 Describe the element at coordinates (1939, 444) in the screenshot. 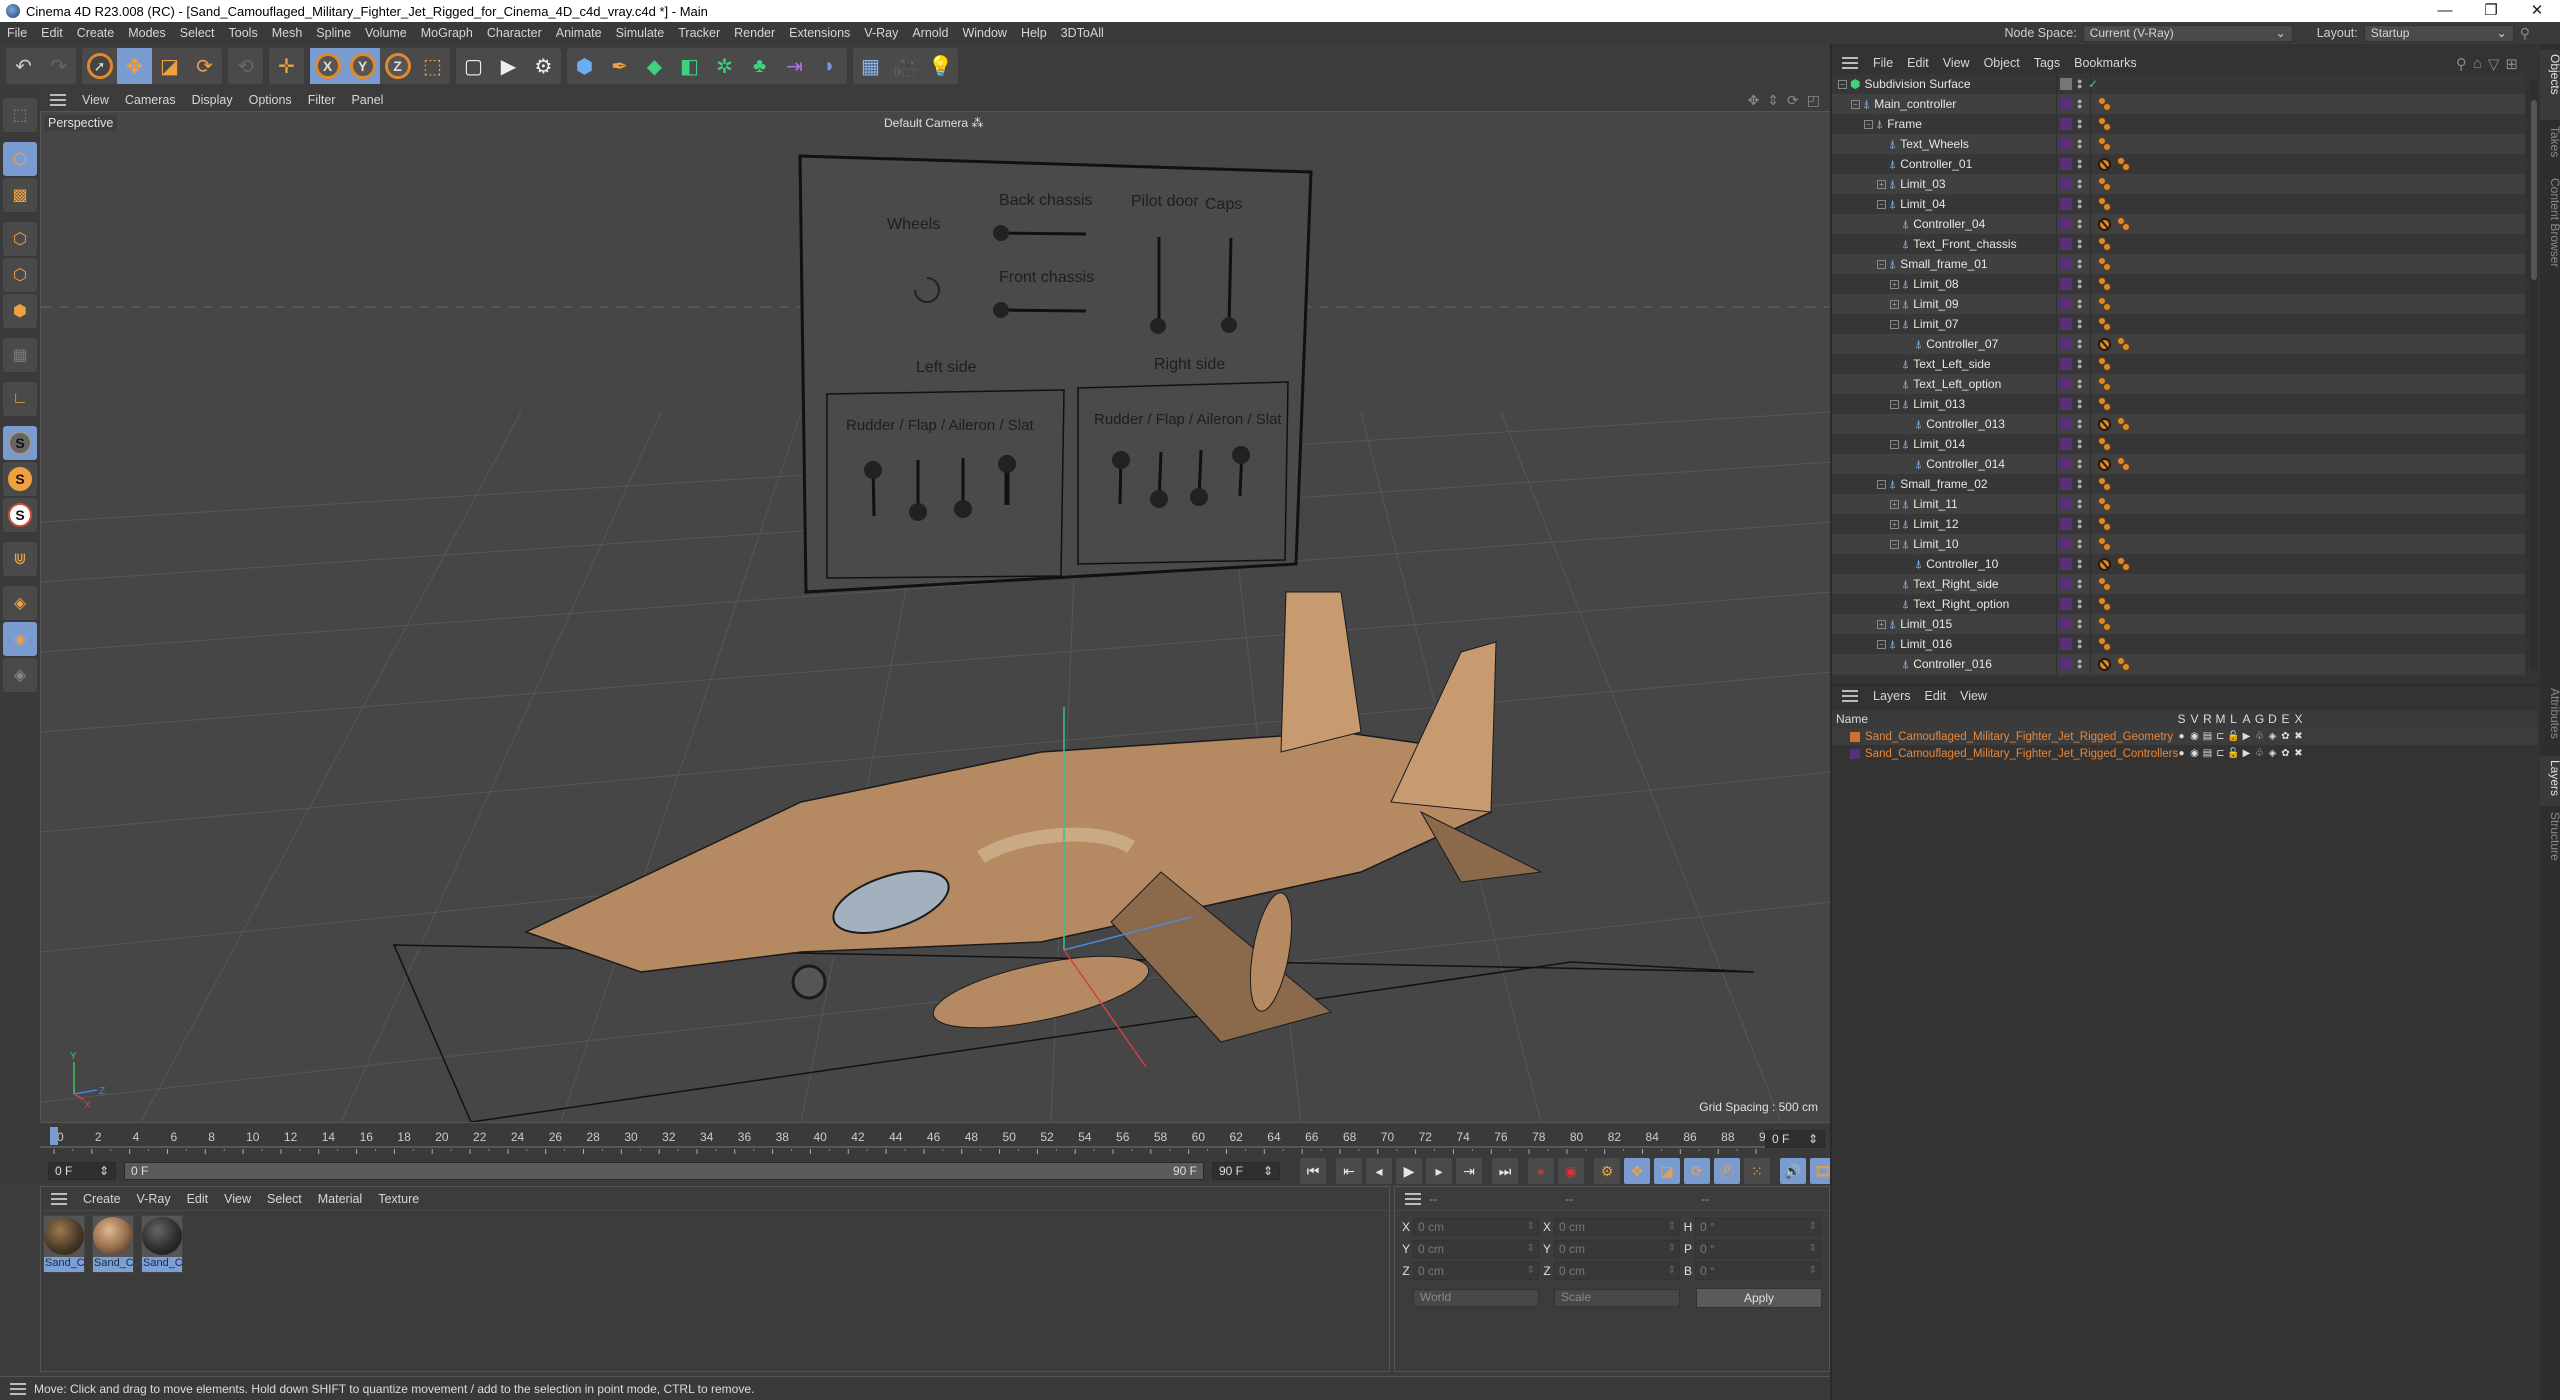

I see `object-name: Limit_014` at that location.